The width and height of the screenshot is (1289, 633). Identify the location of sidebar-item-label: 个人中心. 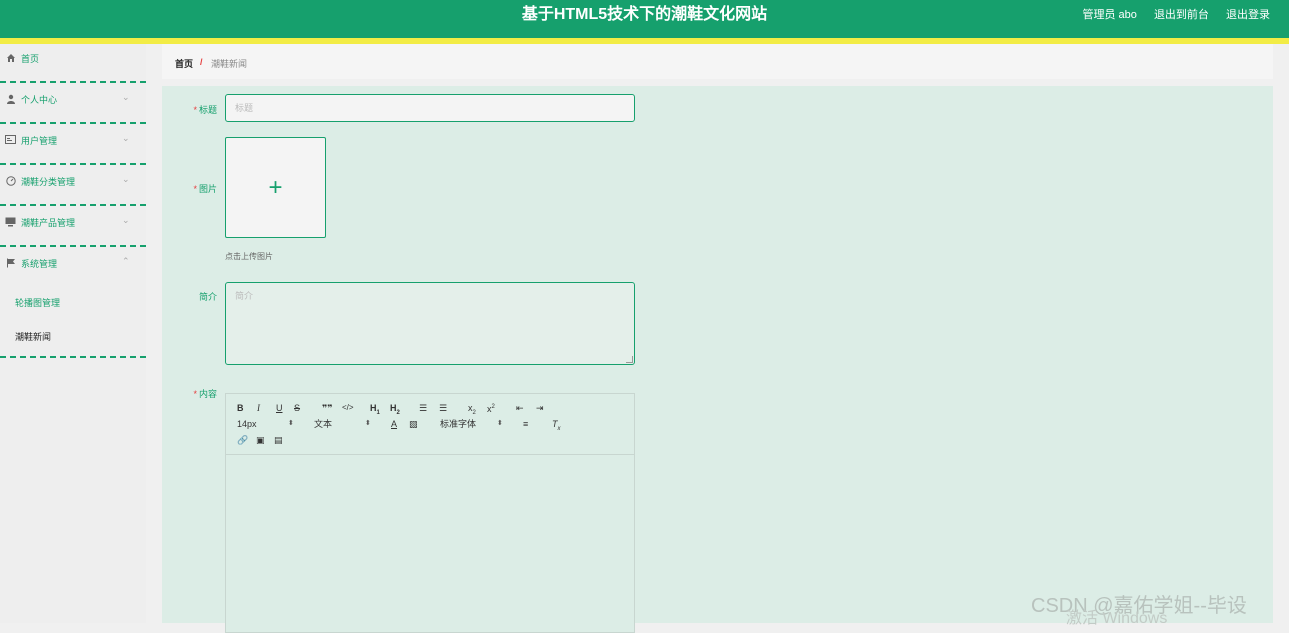
(39, 100).